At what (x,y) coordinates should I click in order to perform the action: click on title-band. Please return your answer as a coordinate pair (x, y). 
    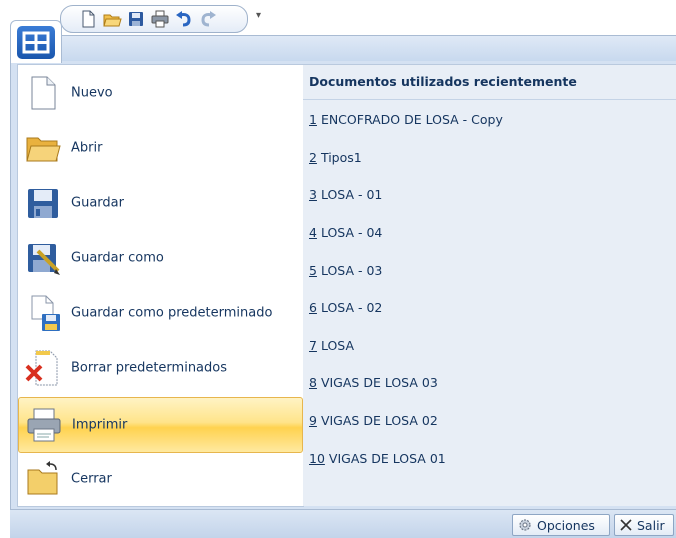
    Looking at the image, I should click on (343, 48).